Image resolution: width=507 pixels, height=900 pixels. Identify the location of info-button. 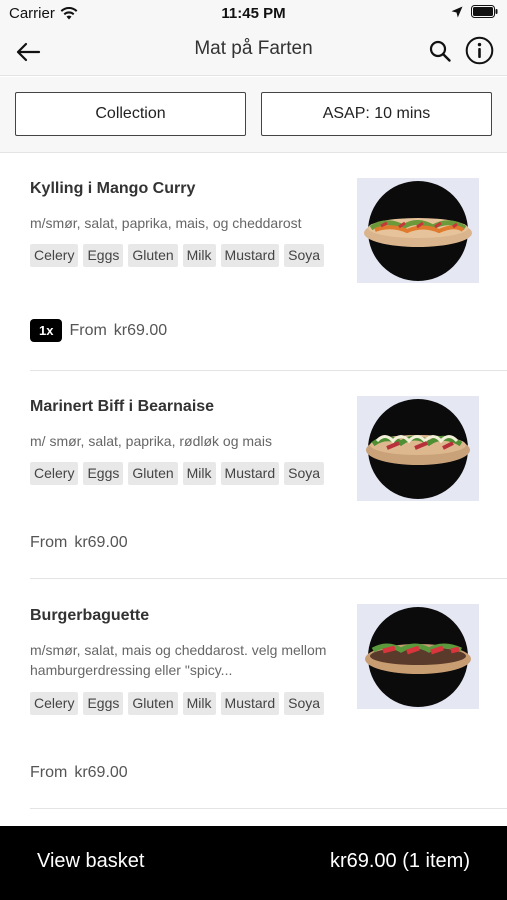
(479, 50).